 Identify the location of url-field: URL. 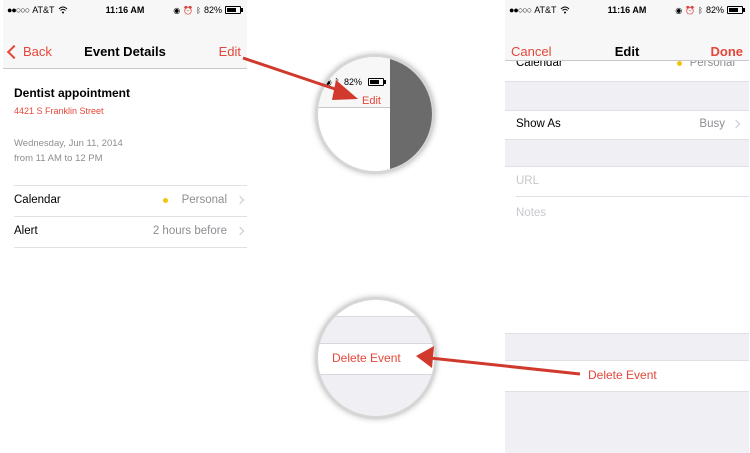
(627, 181).